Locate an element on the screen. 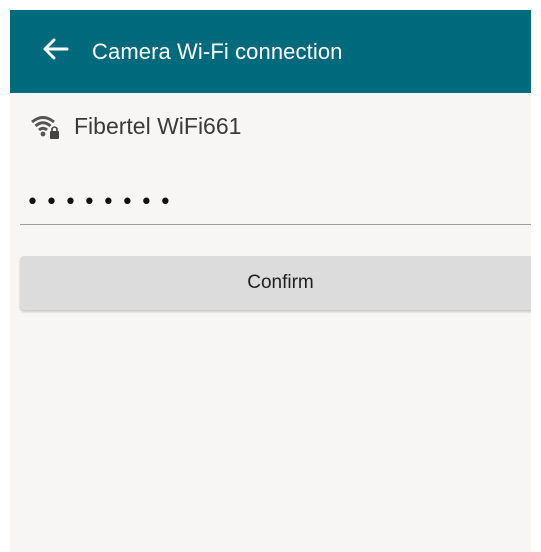  back-button is located at coordinates (55, 51).